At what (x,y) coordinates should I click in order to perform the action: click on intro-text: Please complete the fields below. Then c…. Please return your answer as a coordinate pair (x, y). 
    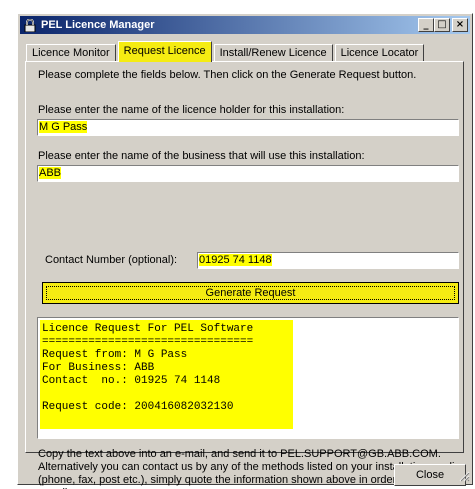
    Looking at the image, I should click on (227, 75).